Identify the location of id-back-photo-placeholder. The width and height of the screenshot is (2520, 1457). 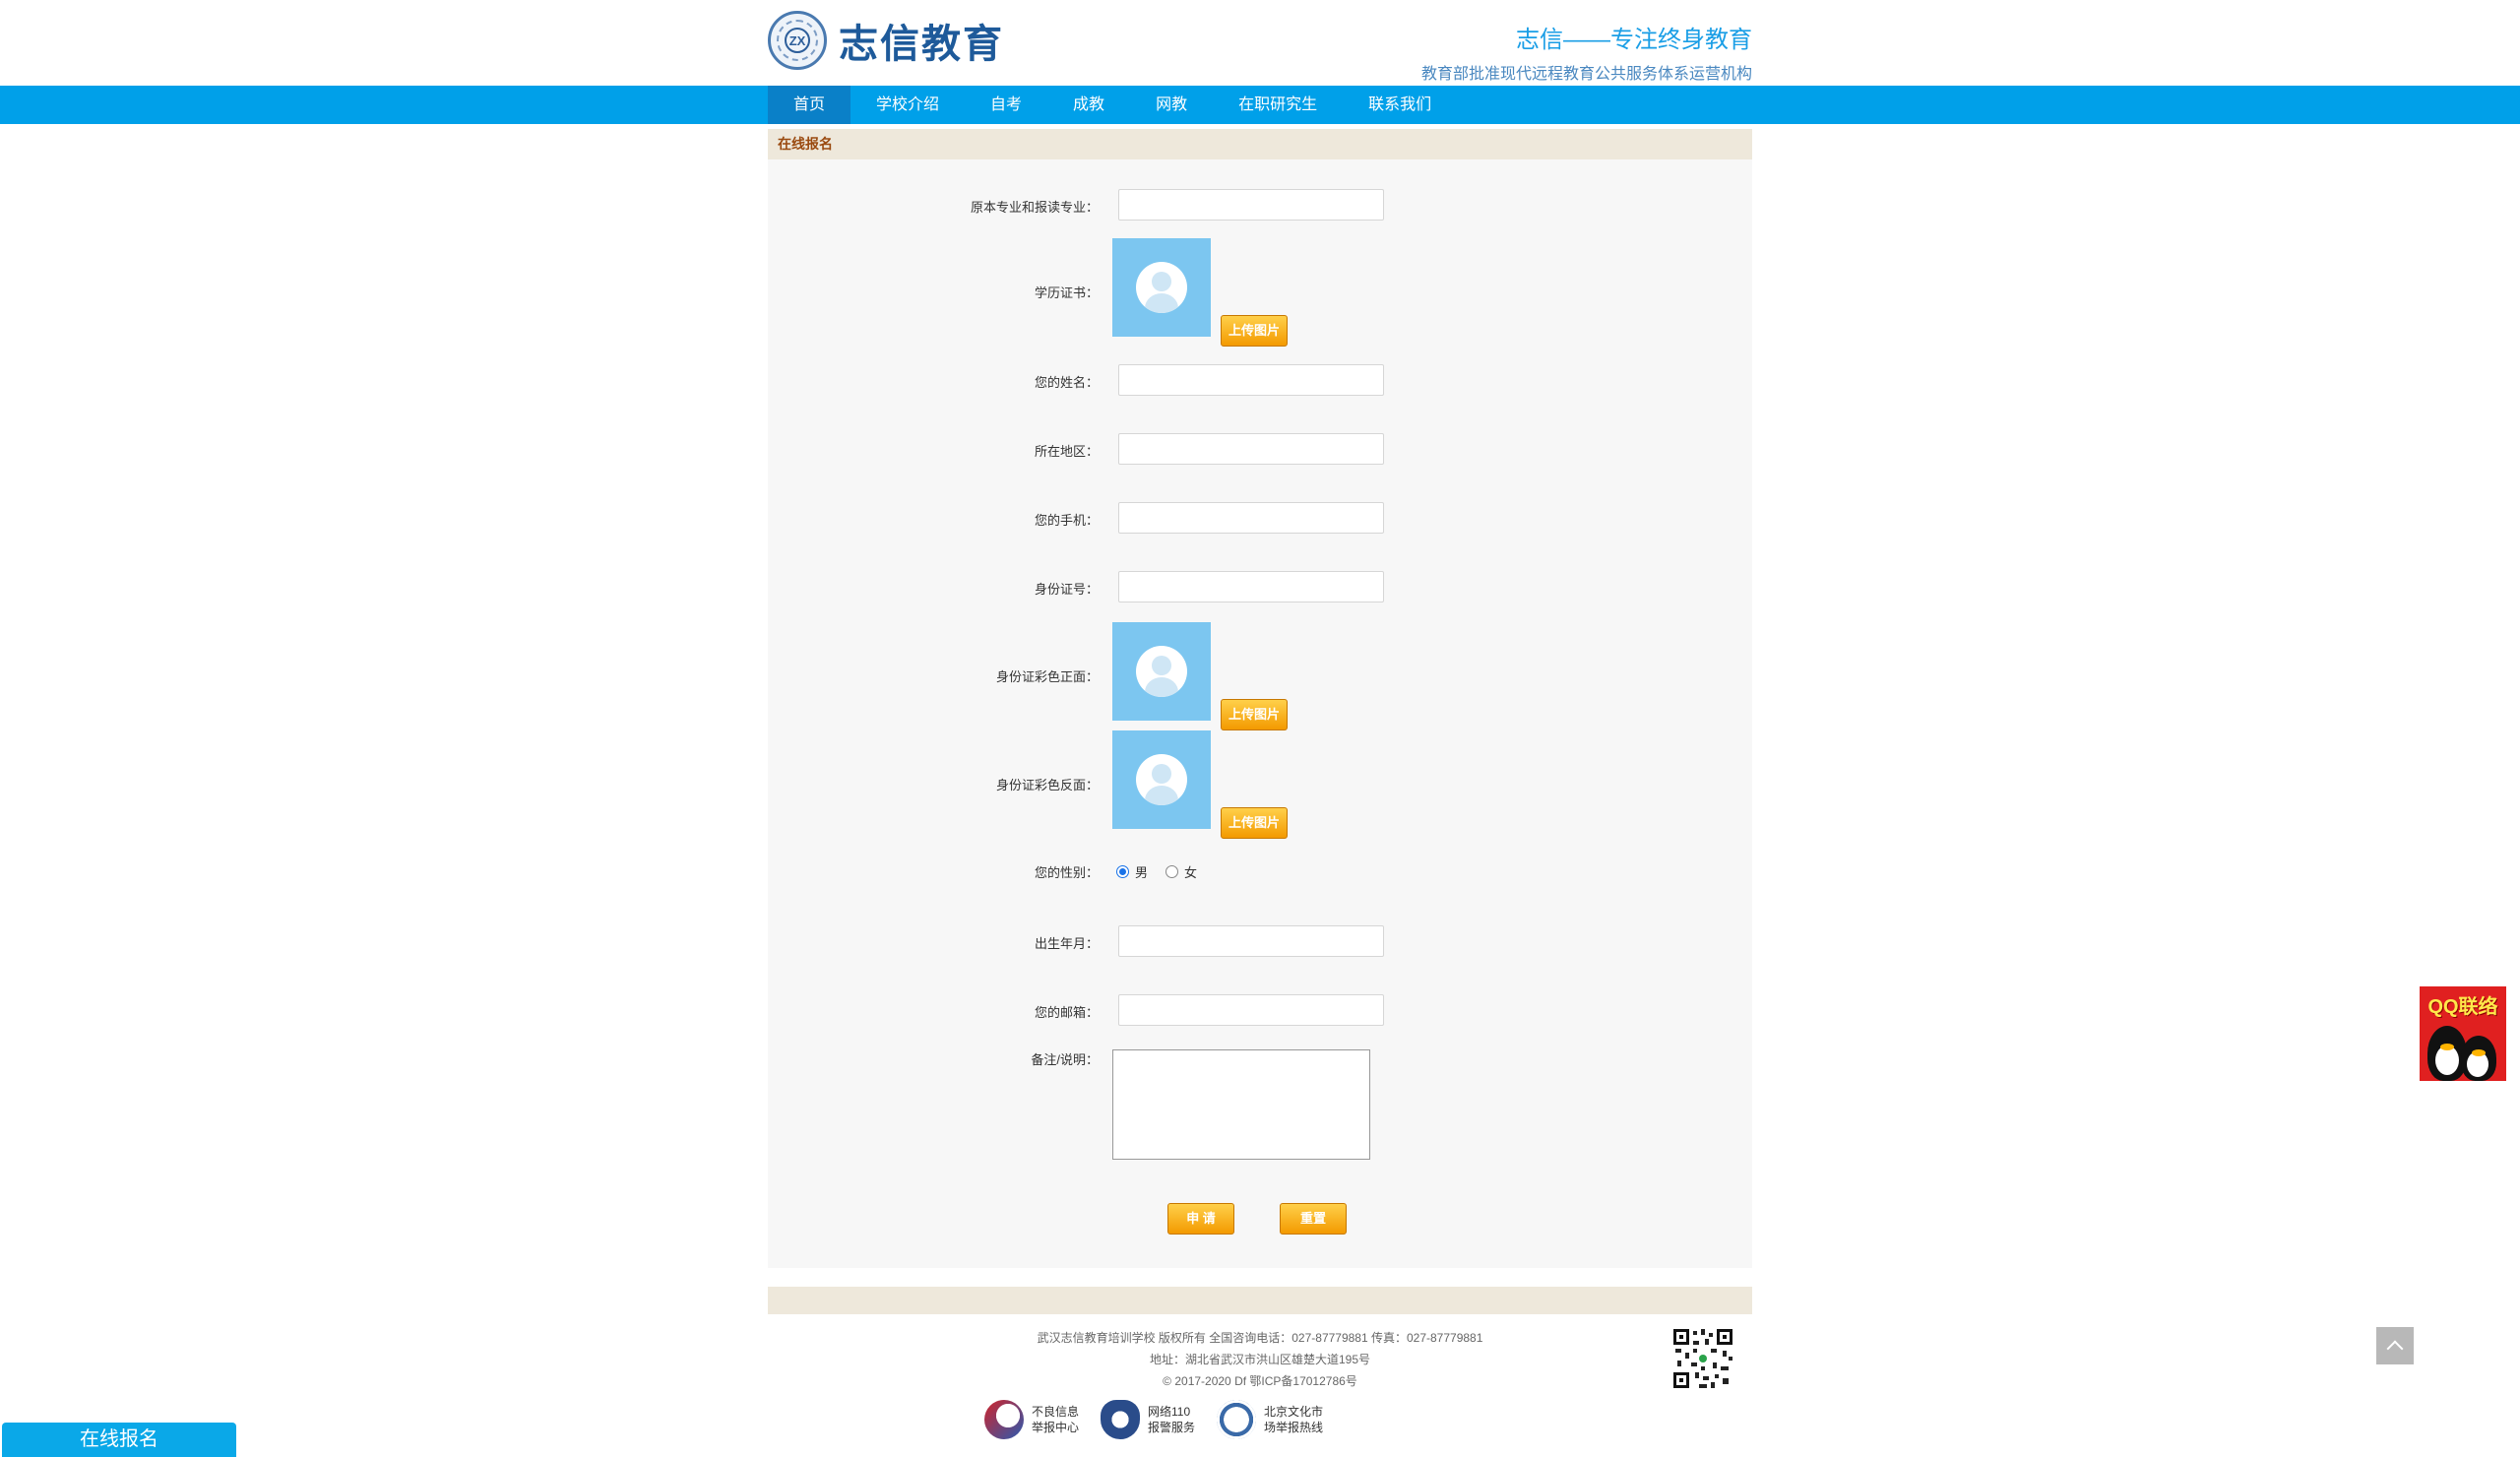
(1161, 779).